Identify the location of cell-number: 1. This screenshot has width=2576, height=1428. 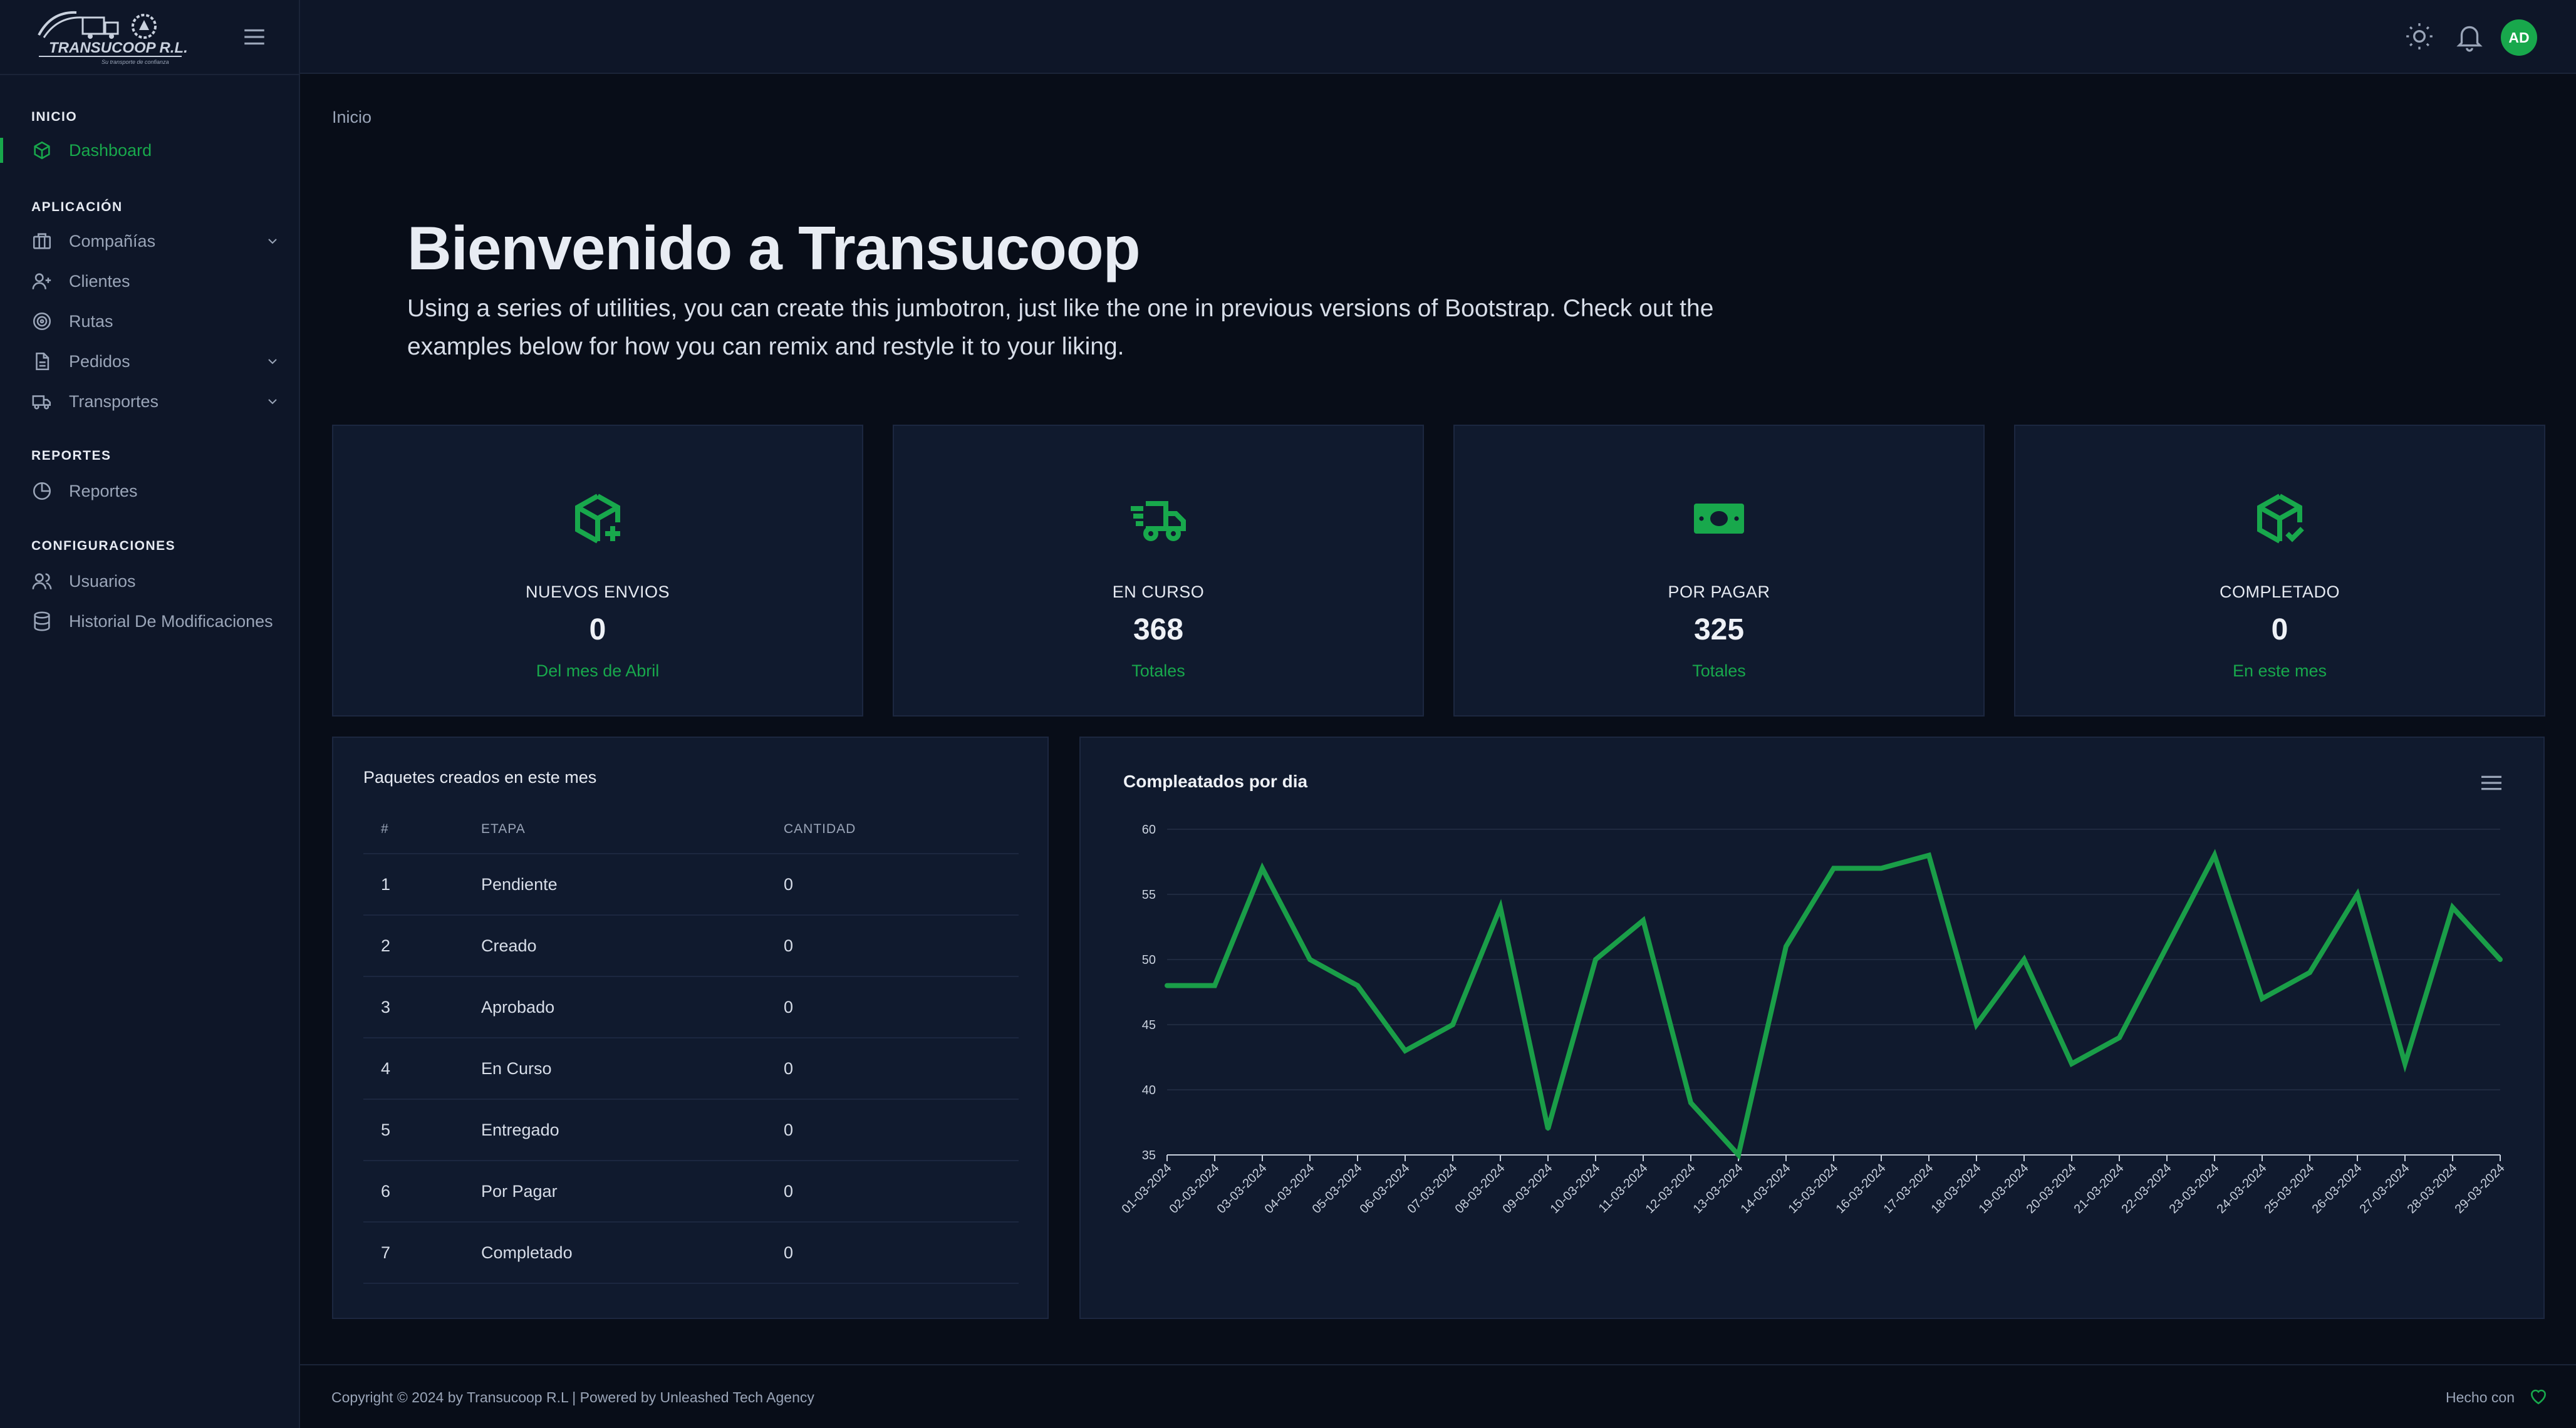
(422, 885).